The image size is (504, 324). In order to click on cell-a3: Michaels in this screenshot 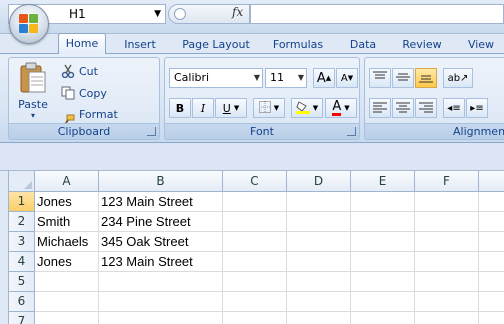, I will do `click(67, 242)`.